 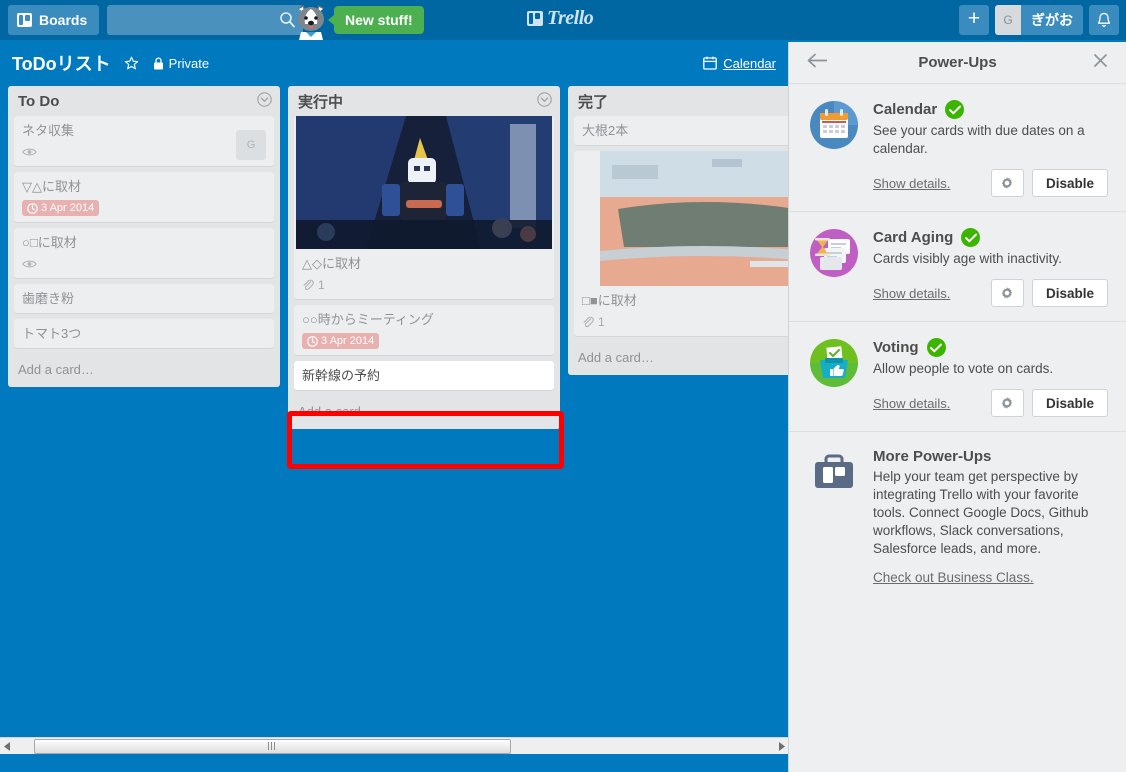 I want to click on list-cards: ネタ収集 G ▽△に取材 3 Apr 2014 ○□に取材 歯磨き粉 トマト3つ, so click(x=144, y=232).